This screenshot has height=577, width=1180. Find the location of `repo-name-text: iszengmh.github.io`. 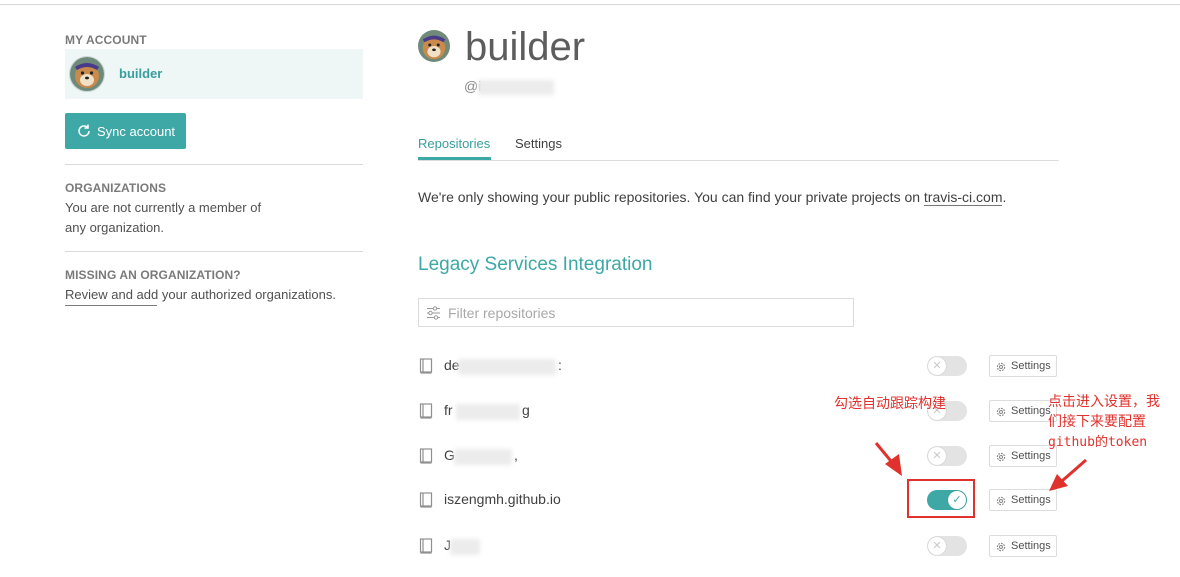

repo-name-text: iszengmh.github.io is located at coordinates (502, 499).